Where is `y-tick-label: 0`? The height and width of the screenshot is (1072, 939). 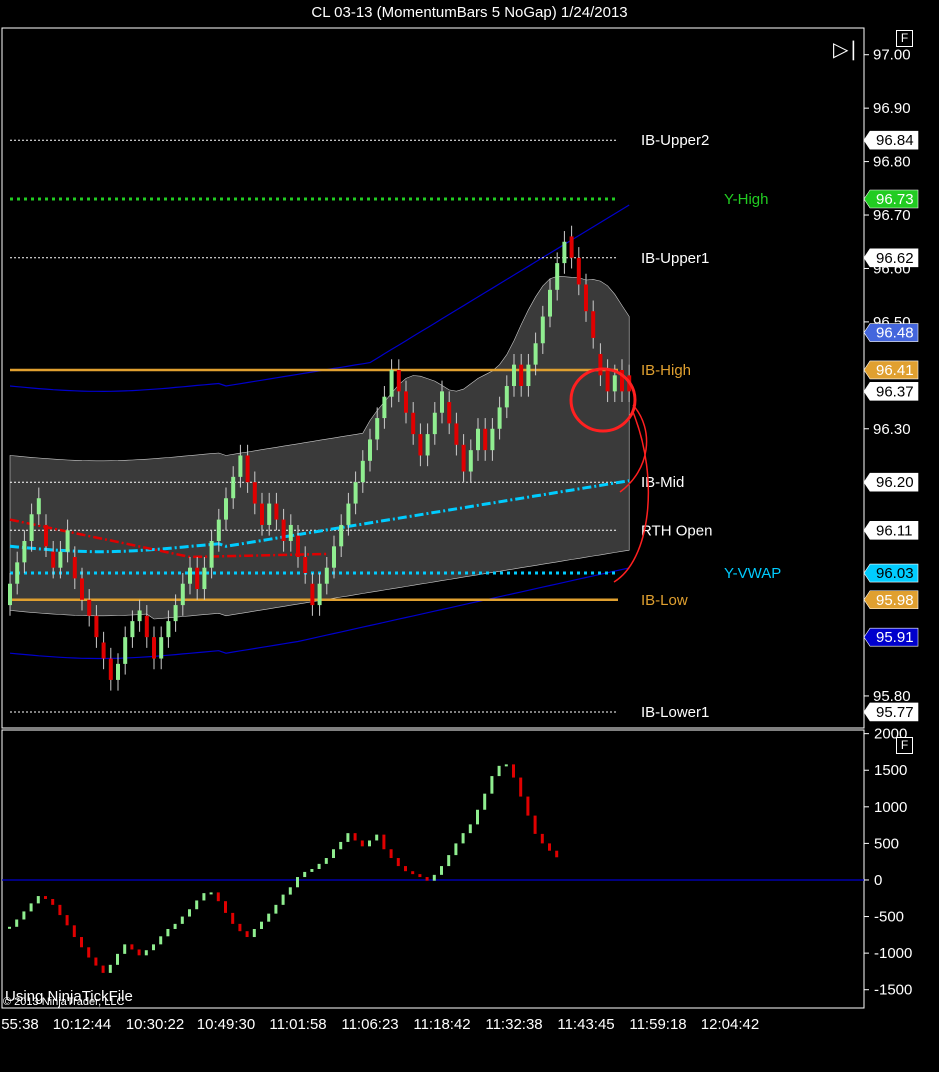
y-tick-label: 0 is located at coordinates (878, 880).